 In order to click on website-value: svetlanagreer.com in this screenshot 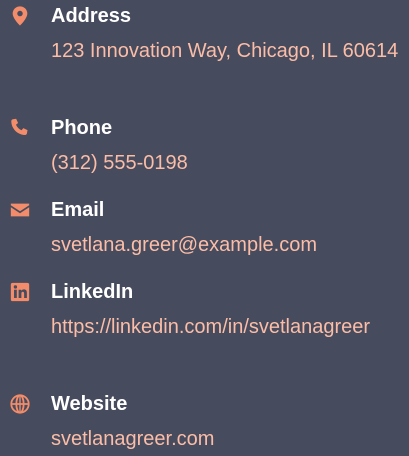, I will do `click(226, 439)`.